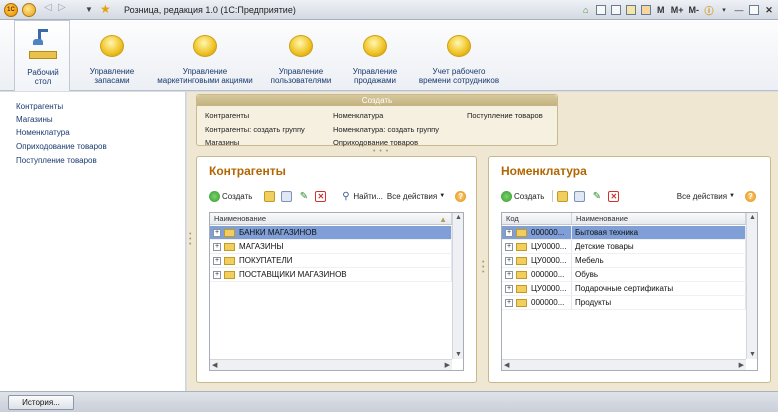 The image size is (778, 412). What do you see at coordinates (615, 10) in the screenshot?
I see `print-icon` at bounding box center [615, 10].